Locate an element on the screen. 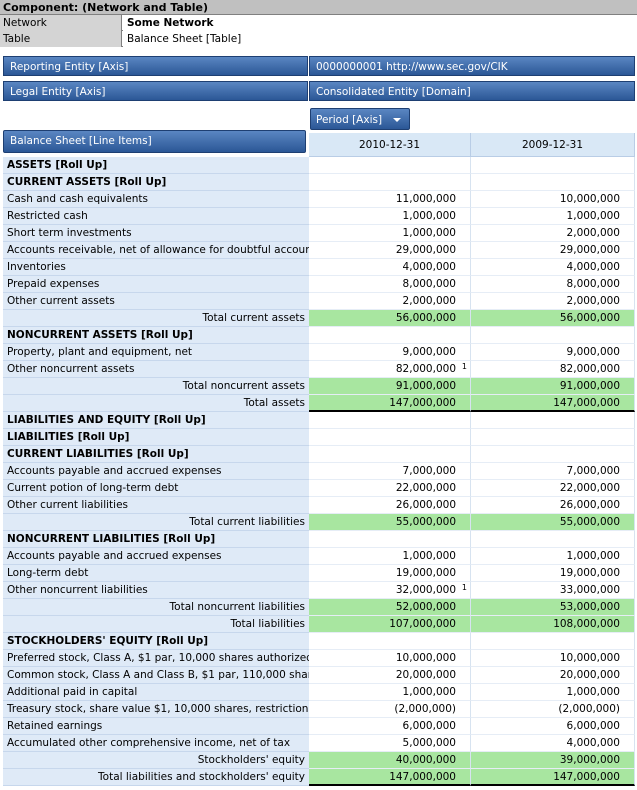  period-axis-dropdown: Period [Axis] is located at coordinates (360, 119).